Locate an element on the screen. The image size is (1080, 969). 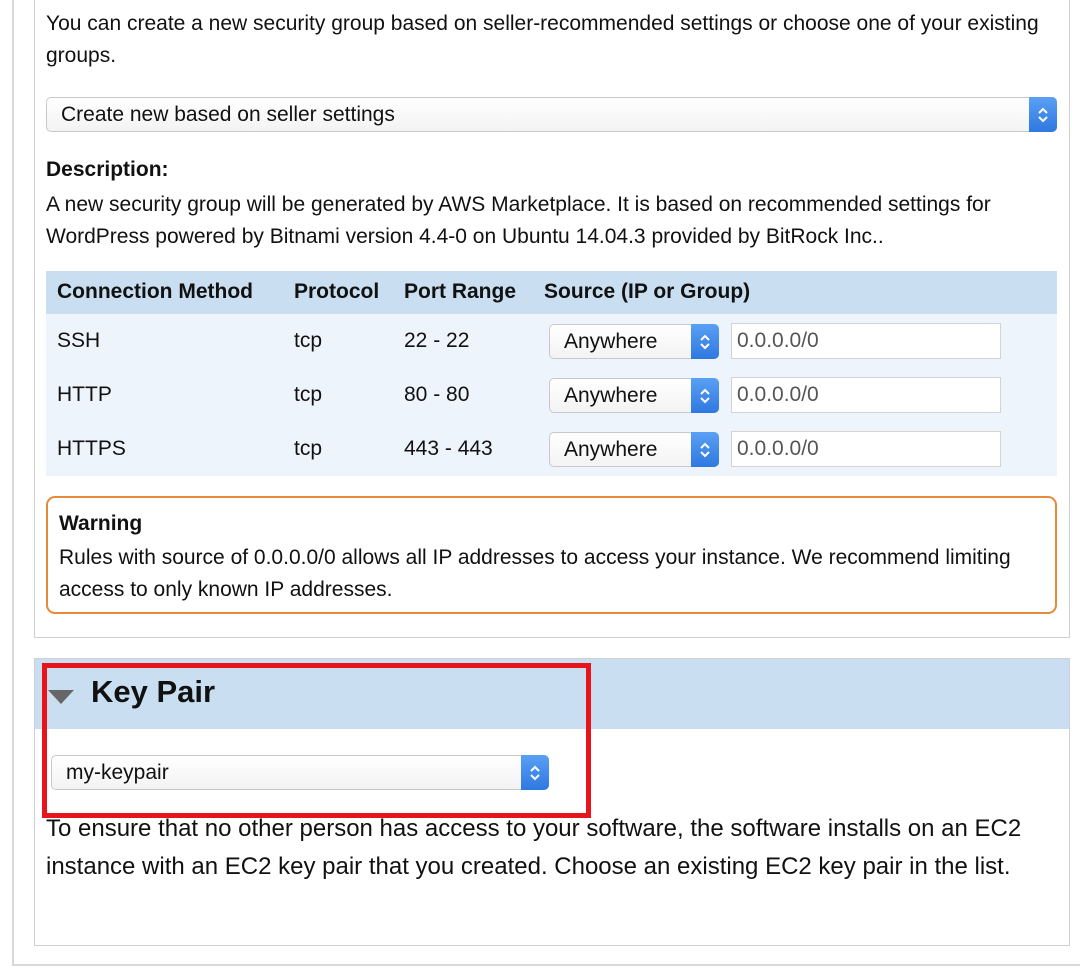
highlight-box is located at coordinates (316, 740).